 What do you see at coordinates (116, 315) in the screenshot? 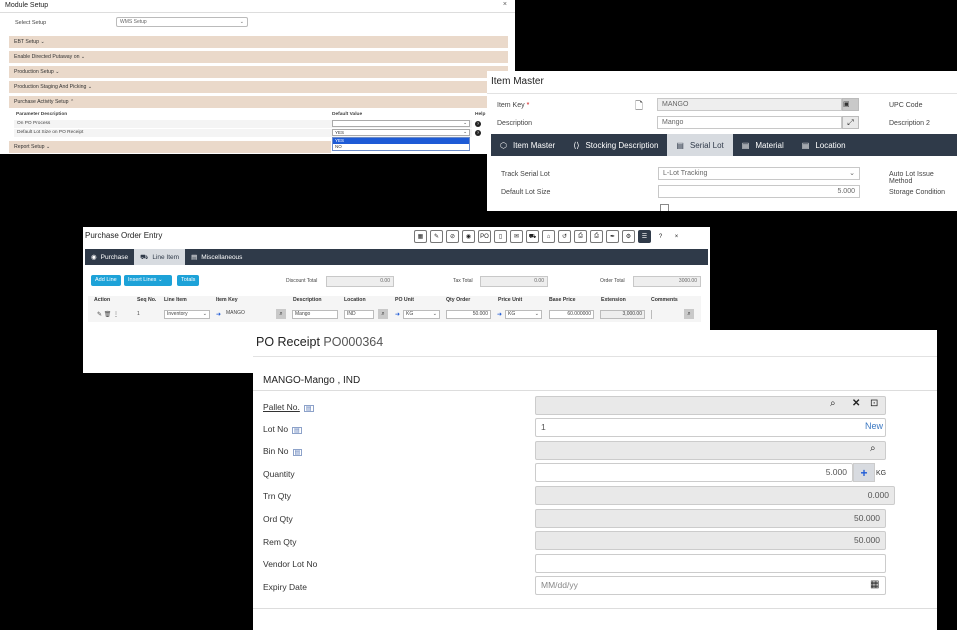
I see `more-icon: ⋮` at bounding box center [116, 315].